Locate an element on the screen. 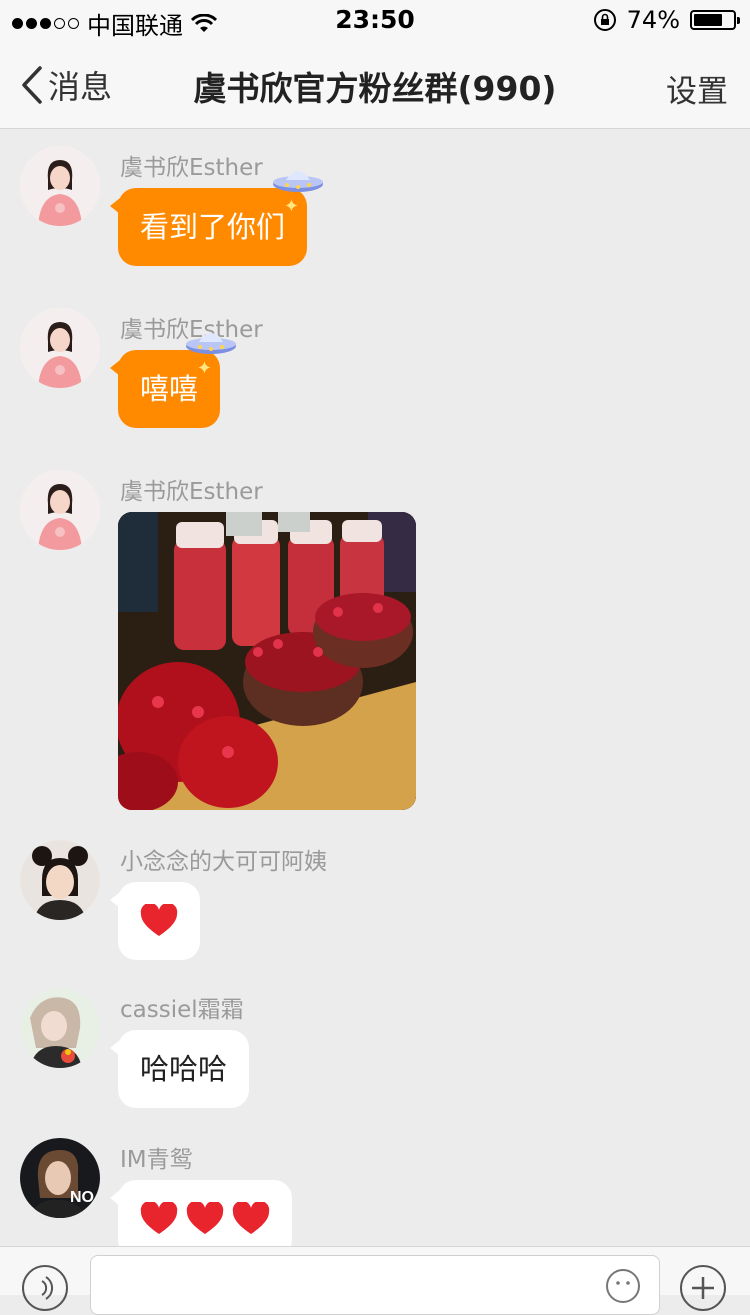 The image size is (750, 1315). avatar-cassiel-icon is located at coordinates (60, 1028).